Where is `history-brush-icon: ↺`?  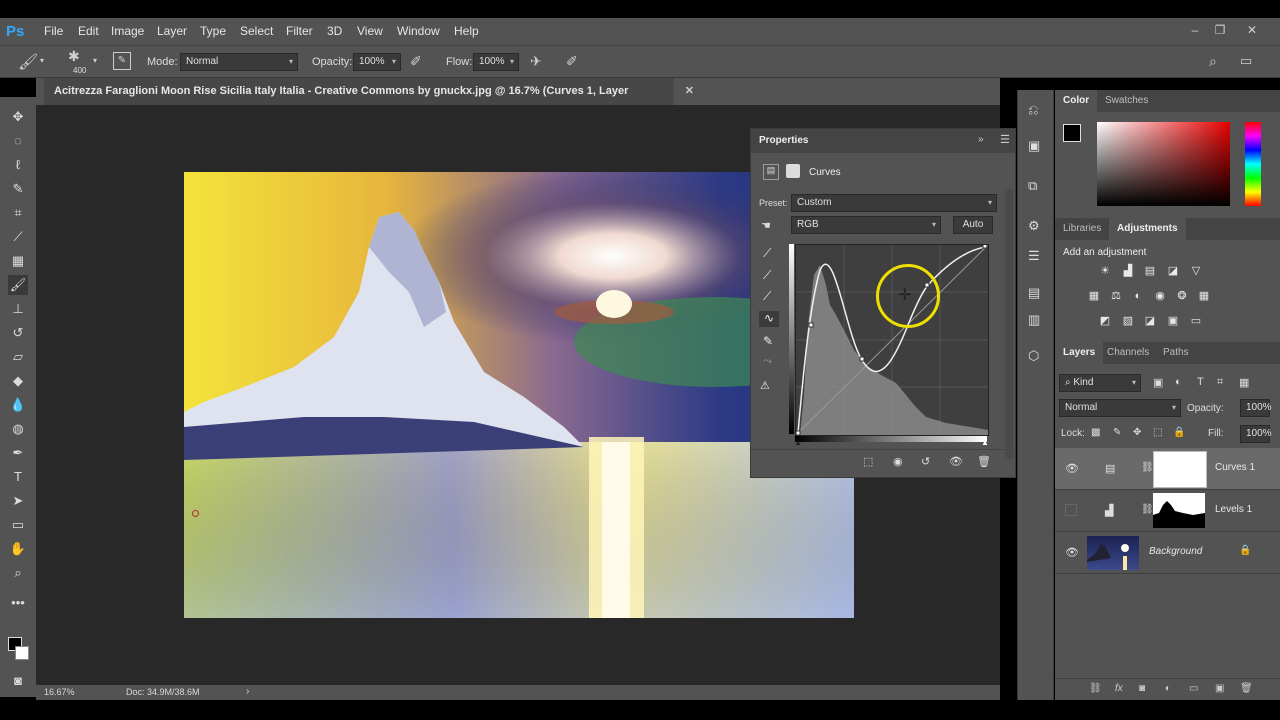 history-brush-icon: ↺ is located at coordinates (18, 333).